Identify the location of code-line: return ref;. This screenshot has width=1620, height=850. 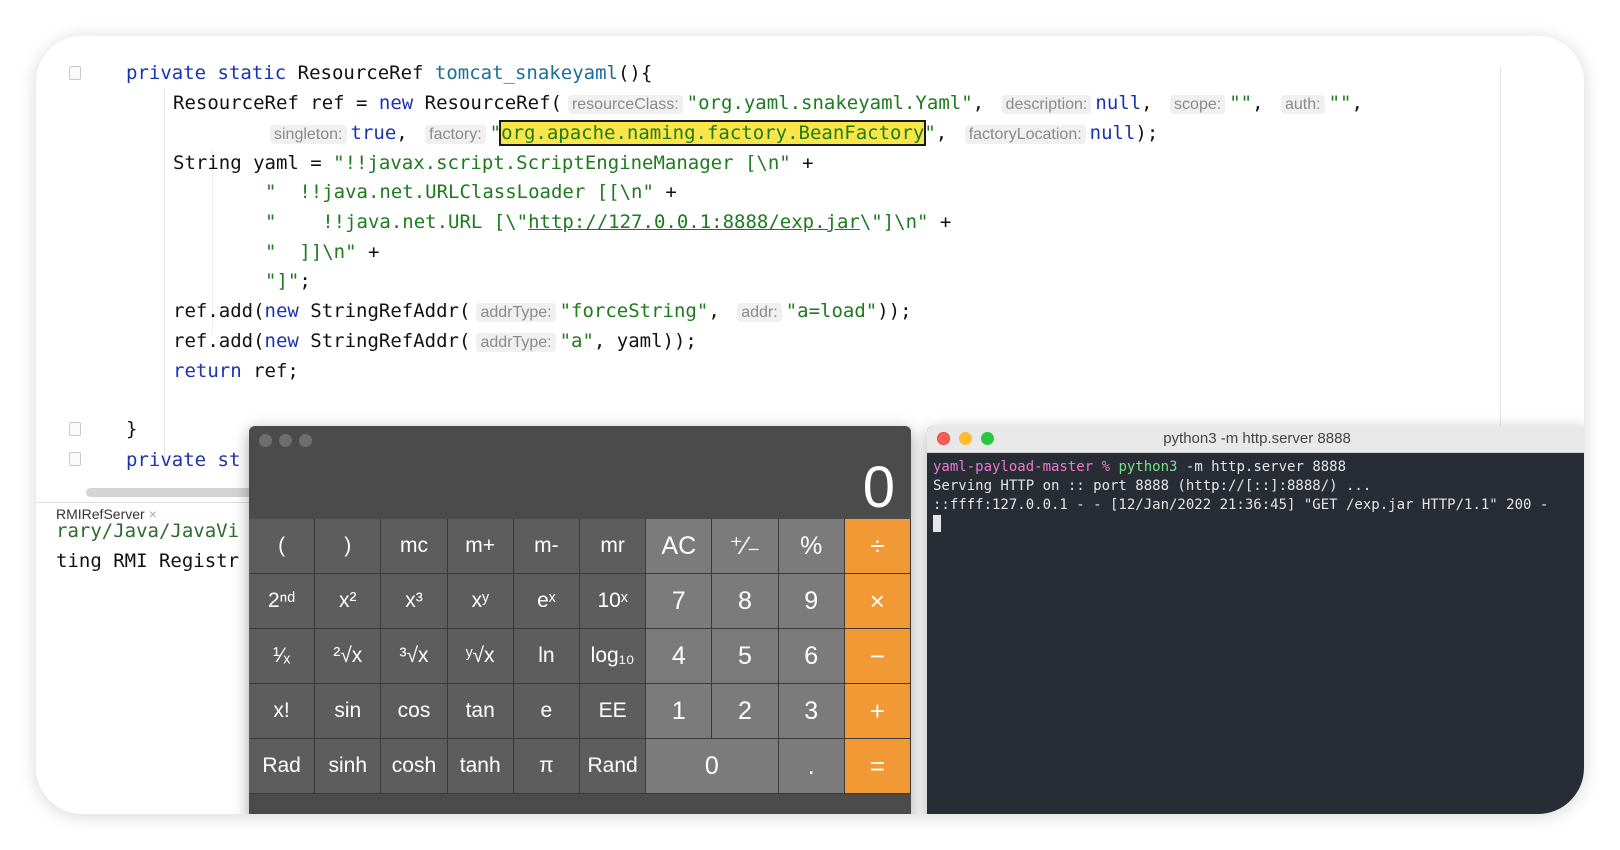
(236, 371).